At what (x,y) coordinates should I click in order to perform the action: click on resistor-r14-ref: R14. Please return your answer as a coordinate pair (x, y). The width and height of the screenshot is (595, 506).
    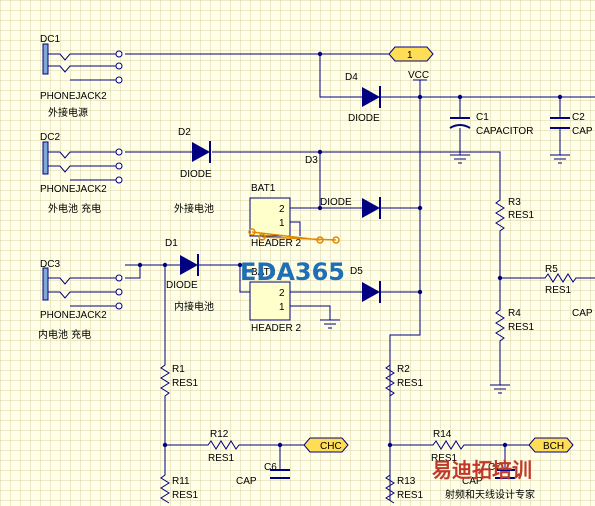
    Looking at the image, I should click on (442, 434).